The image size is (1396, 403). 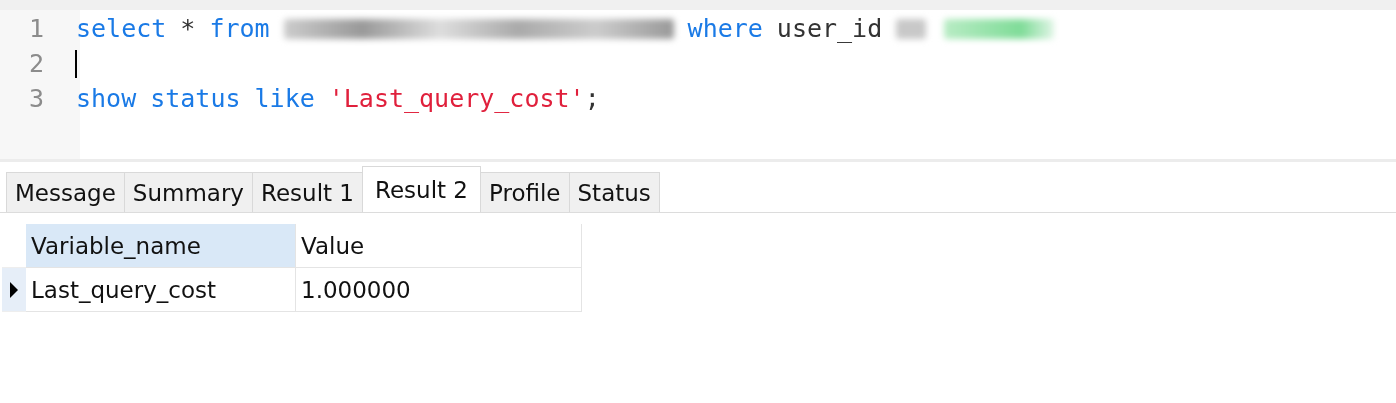 I want to click on sql-keyword: select, so click(x=121, y=28).